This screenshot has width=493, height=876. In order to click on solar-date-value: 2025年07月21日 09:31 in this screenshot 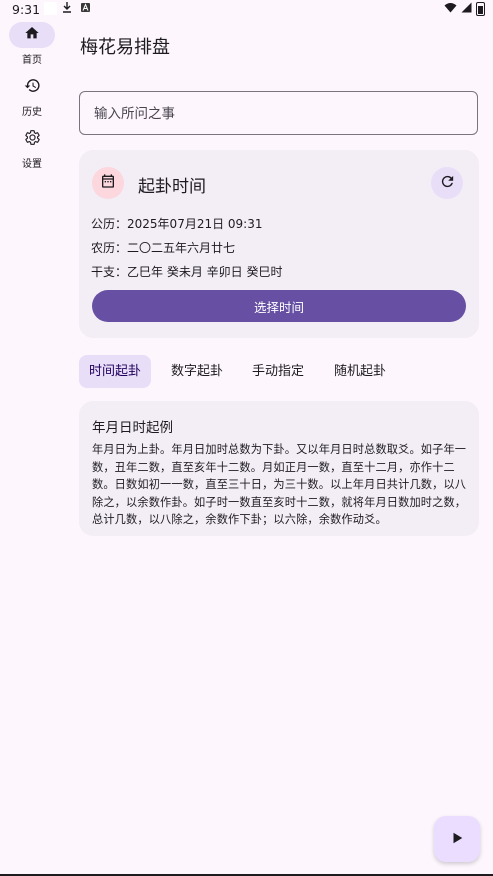, I will do `click(195, 224)`.